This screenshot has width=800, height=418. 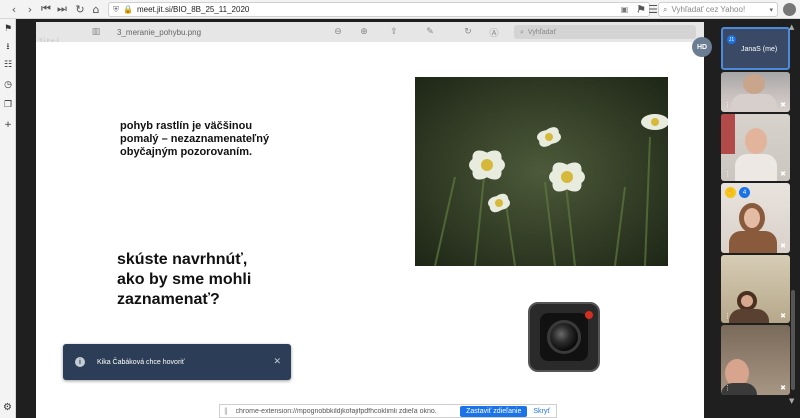 What do you see at coordinates (80, 9) in the screenshot?
I see `reload-icon: ↻` at bounding box center [80, 9].